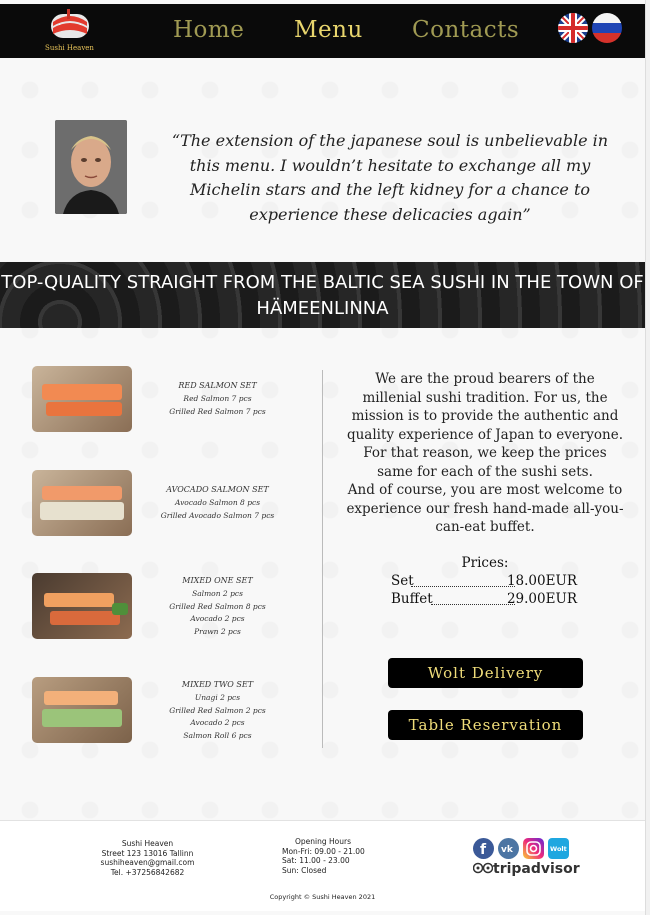  I want to click on prices-title: Prices:, so click(485, 563).